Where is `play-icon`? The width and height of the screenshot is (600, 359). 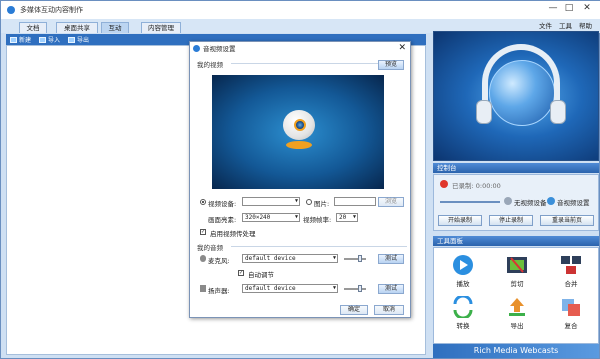 play-icon is located at coordinates (463, 265).